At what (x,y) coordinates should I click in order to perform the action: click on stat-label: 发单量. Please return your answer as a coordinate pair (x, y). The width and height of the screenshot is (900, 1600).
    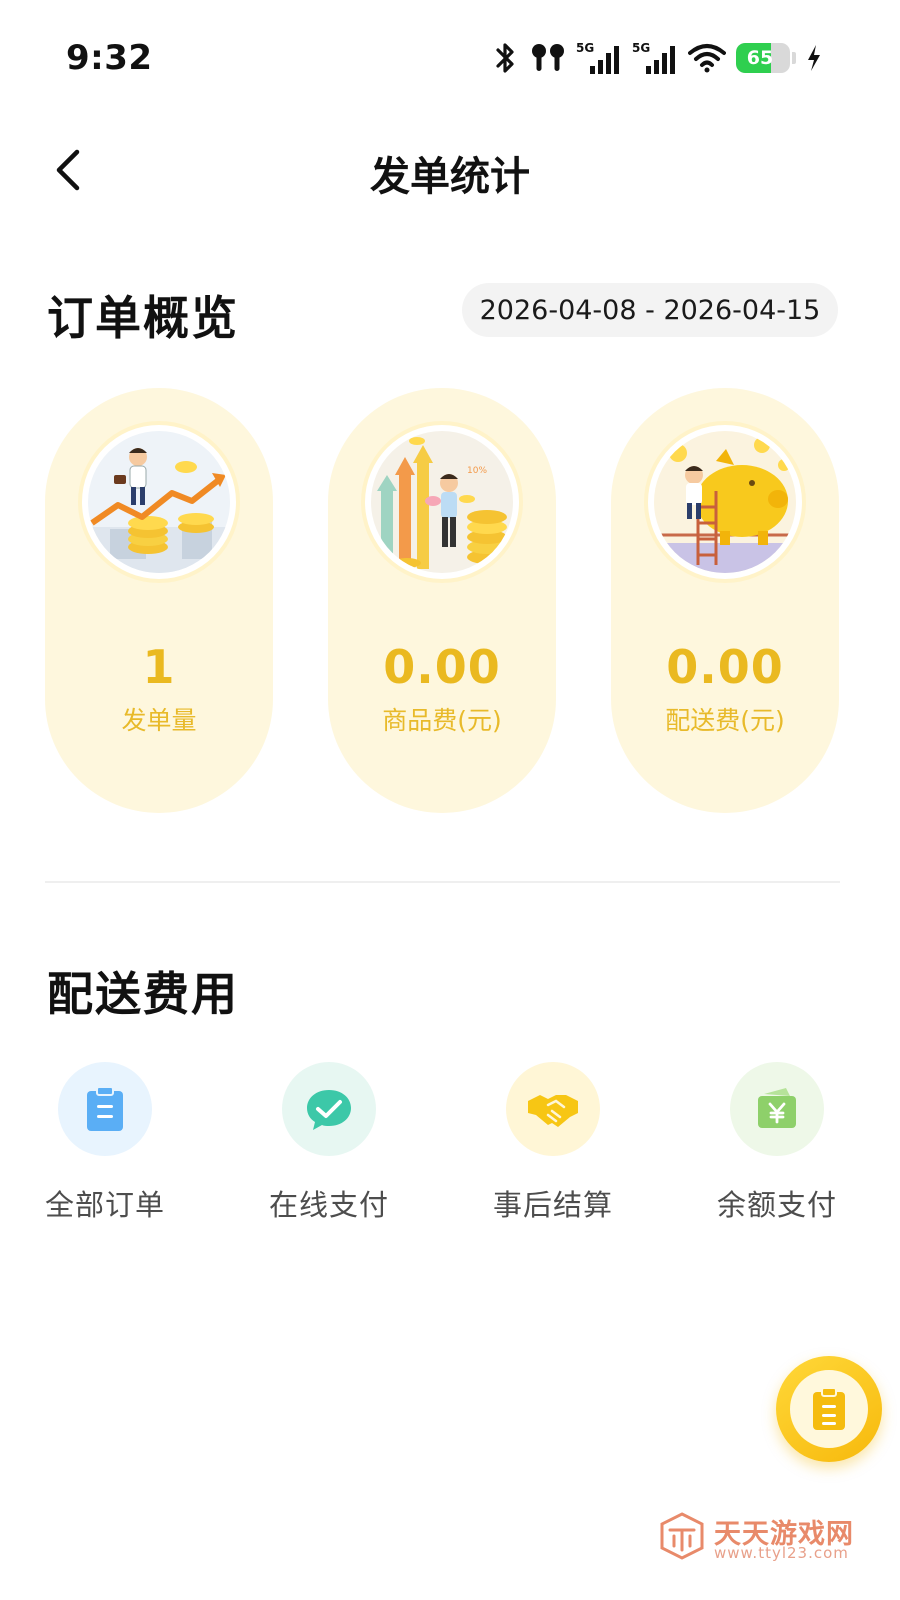
    Looking at the image, I should click on (159, 720).